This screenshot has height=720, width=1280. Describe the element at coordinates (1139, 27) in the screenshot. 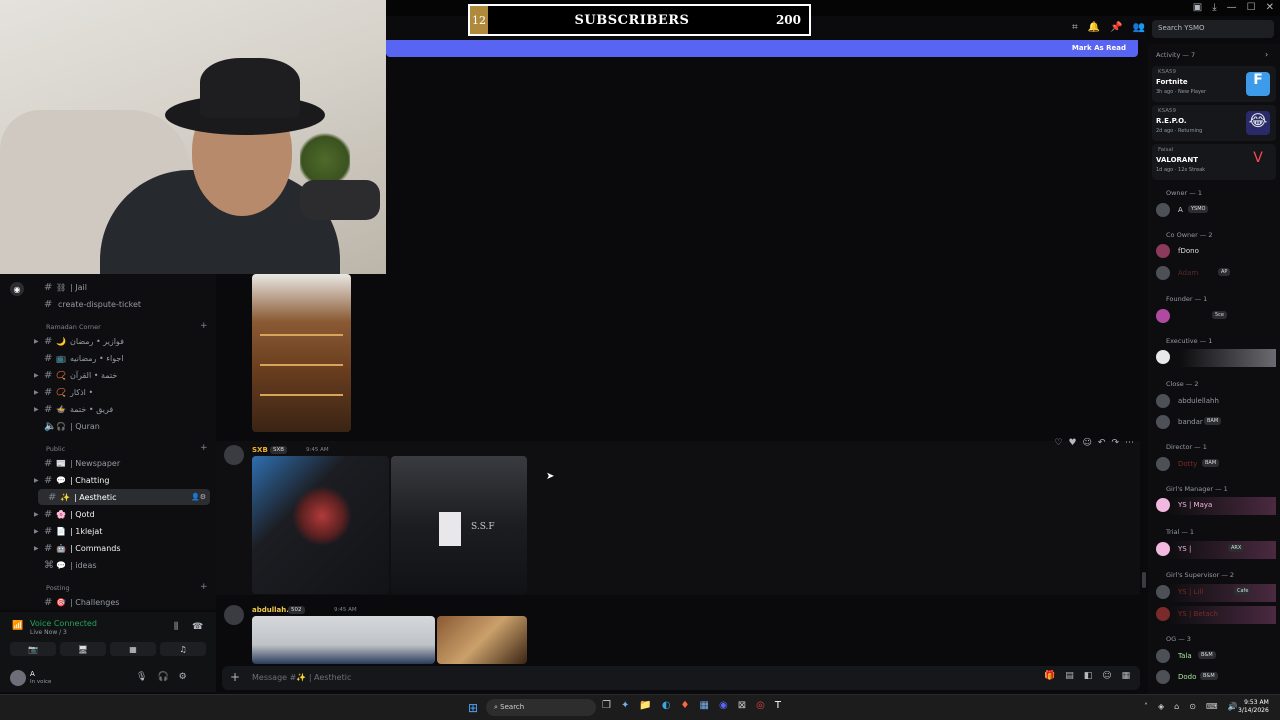

I see `members-icon: 👥` at that location.